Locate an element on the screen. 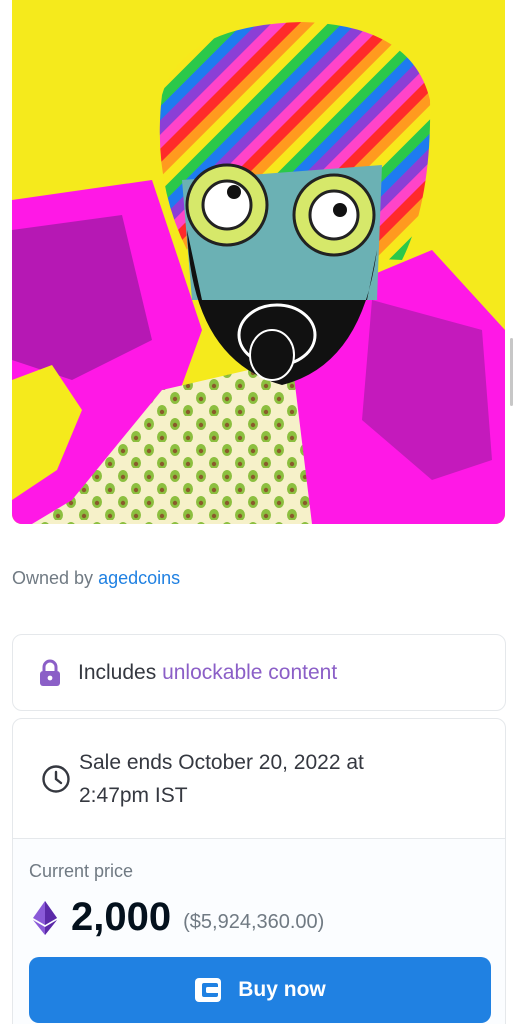 Image resolution: width=516 pixels, height=1024 pixels. unlockable-text: Includes unlockable content is located at coordinates (207, 673).